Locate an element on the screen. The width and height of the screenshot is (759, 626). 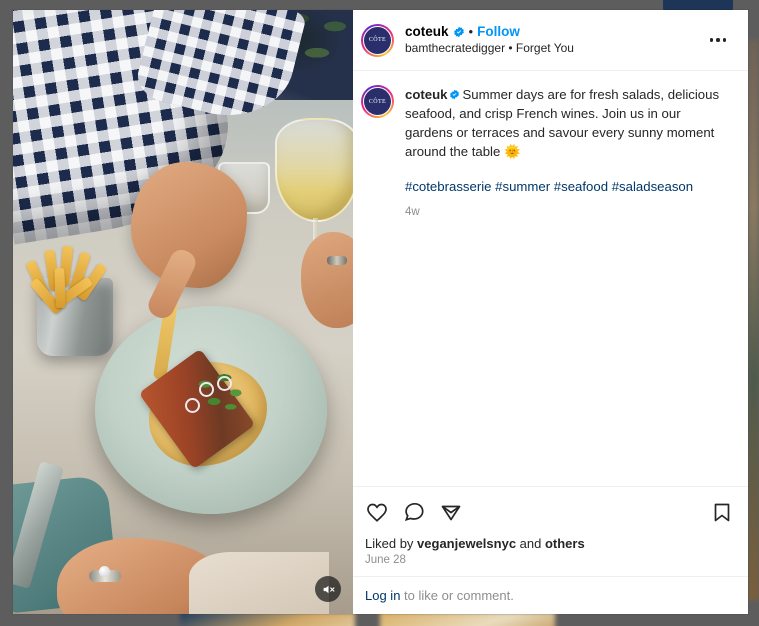
share-paper-plane-icon is located at coordinates (451, 513).